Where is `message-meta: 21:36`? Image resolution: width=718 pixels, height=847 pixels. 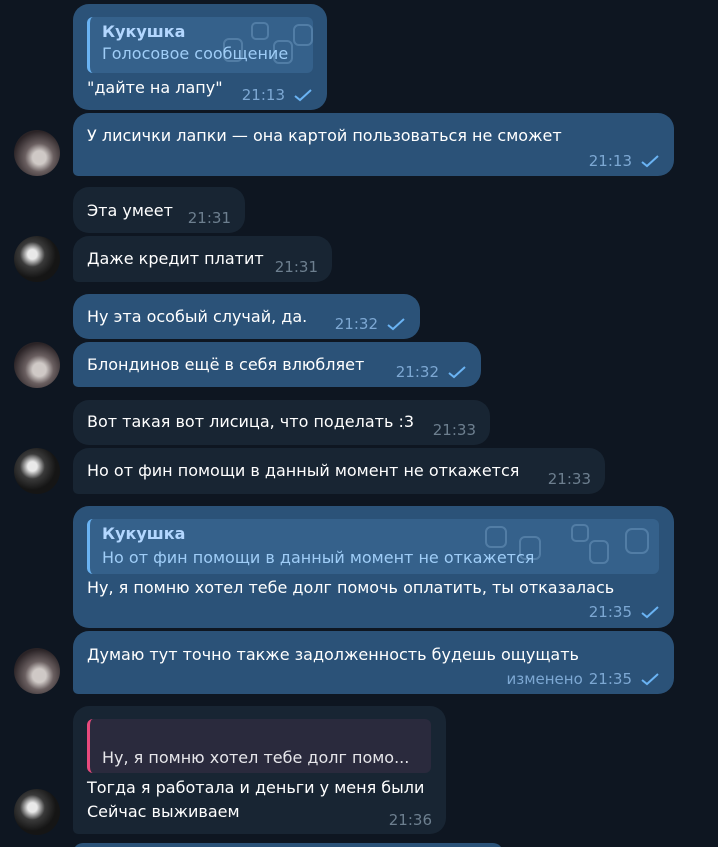
message-meta: 21:36 is located at coordinates (410, 820).